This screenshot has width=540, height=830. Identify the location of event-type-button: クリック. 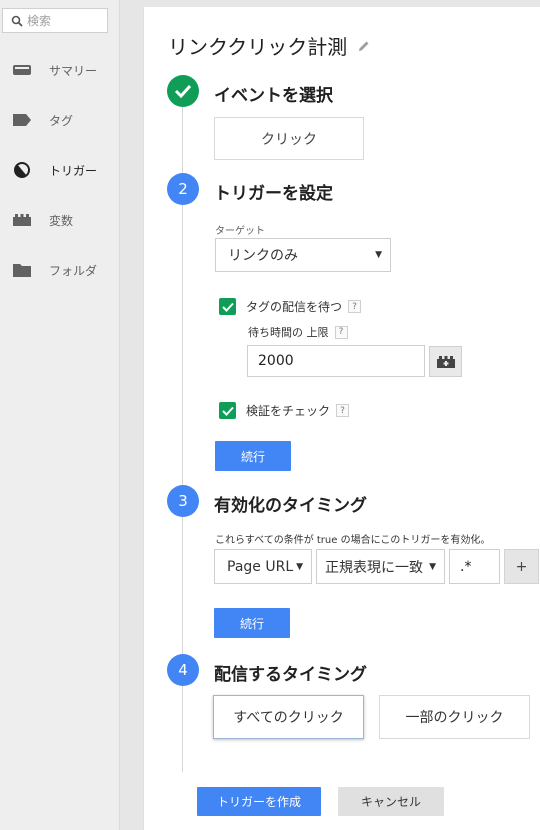
(289, 138).